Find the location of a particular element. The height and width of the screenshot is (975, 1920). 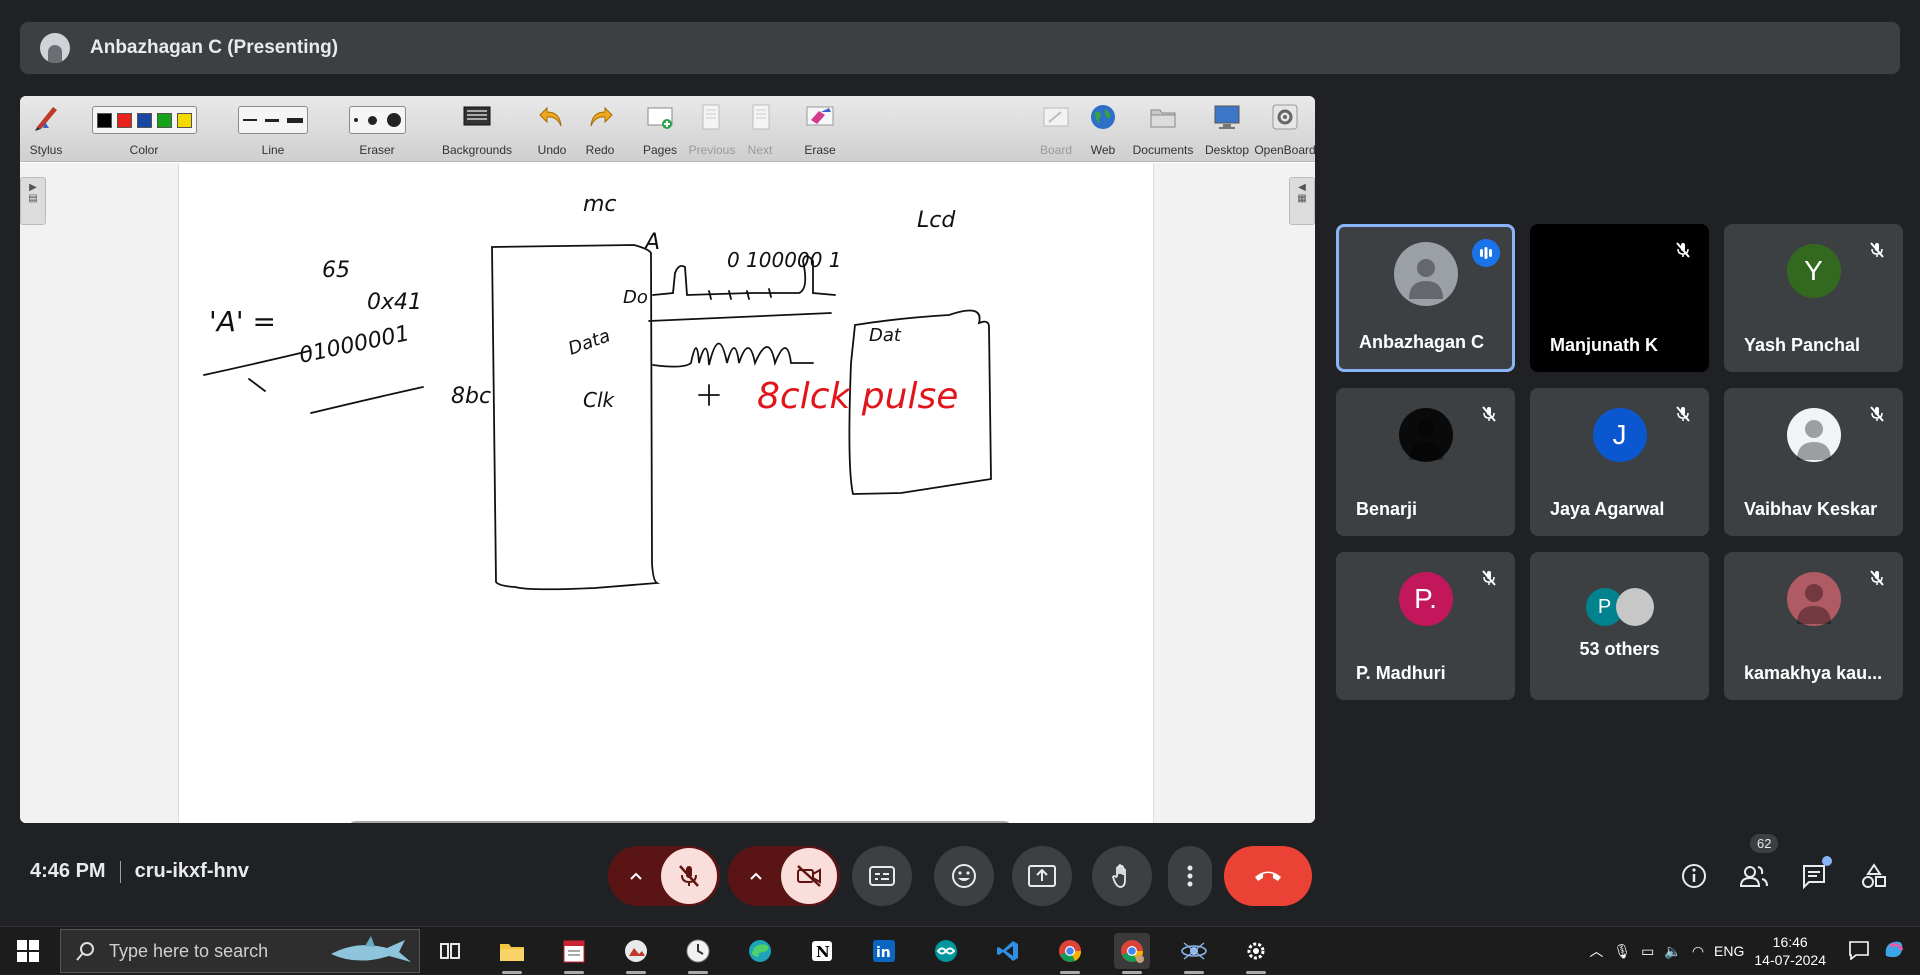

notification-center-icon is located at coordinates (1859, 951).